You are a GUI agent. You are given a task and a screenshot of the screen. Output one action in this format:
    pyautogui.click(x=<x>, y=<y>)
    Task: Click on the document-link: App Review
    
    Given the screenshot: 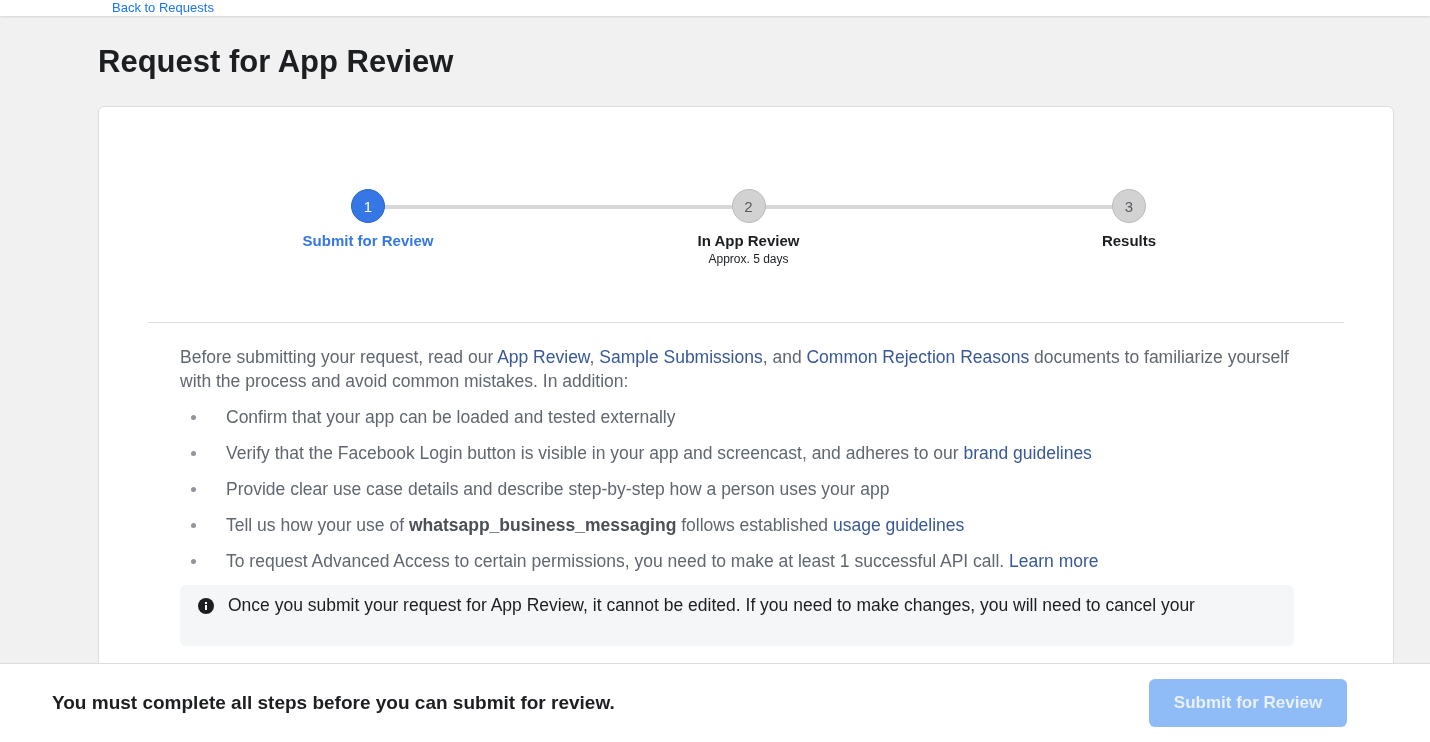 What is the action you would take?
    pyautogui.click(x=543, y=357)
    